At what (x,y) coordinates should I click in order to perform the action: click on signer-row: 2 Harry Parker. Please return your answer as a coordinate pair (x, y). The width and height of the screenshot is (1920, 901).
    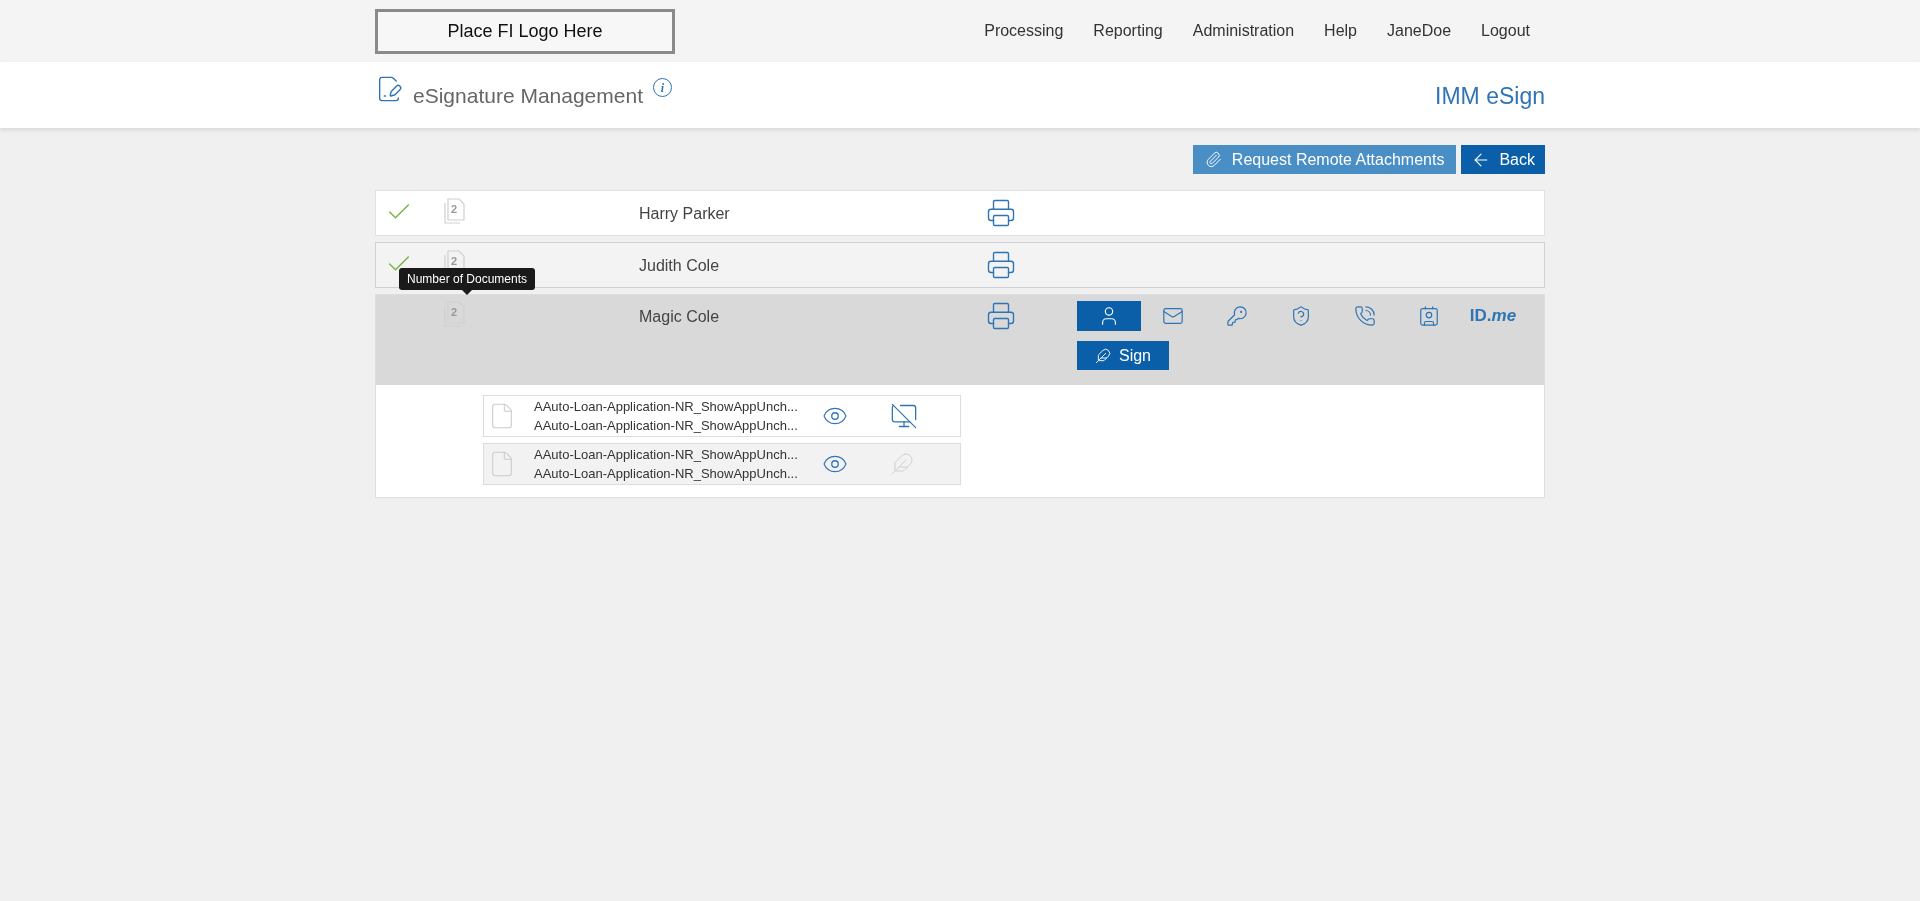
    Looking at the image, I should click on (960, 213).